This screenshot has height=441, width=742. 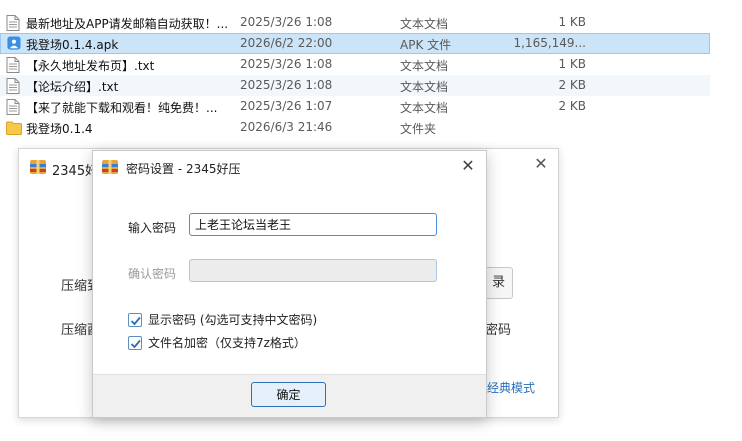 What do you see at coordinates (152, 228) in the screenshot?
I see `password-label: 输入密码` at bounding box center [152, 228].